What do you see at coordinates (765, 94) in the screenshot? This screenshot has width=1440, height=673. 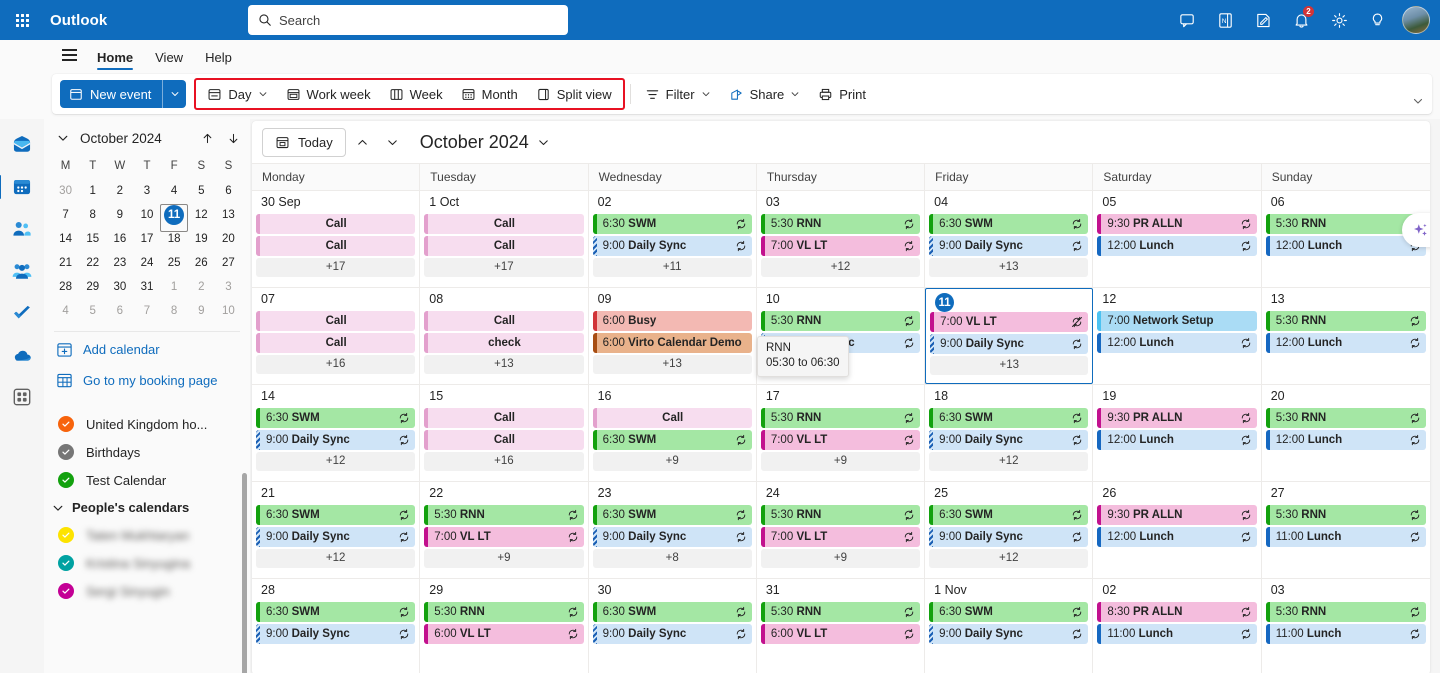 I see `share-button: Share` at bounding box center [765, 94].